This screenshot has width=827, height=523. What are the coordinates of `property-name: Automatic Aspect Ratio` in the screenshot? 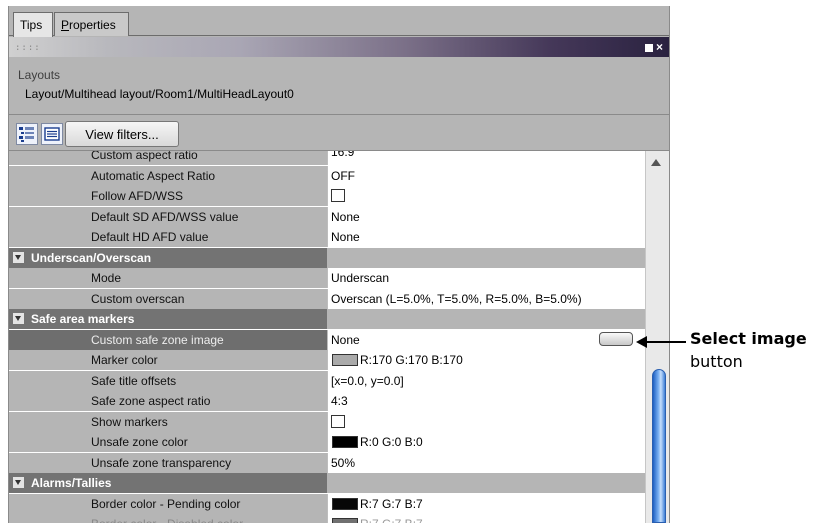 It's located at (168, 175).